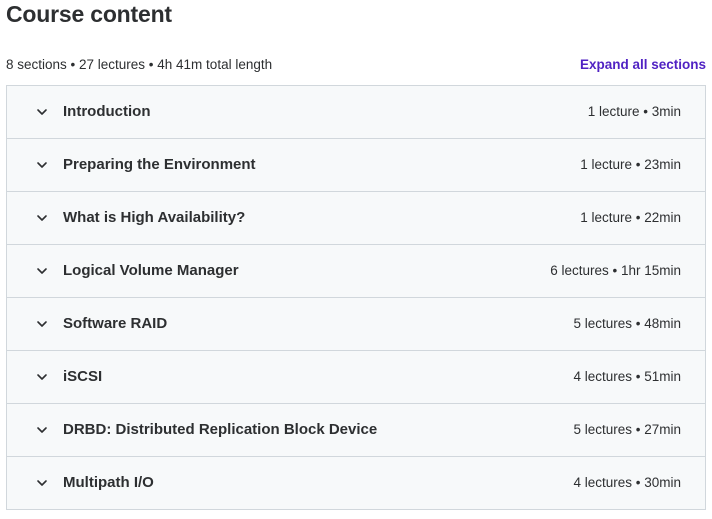  I want to click on section-introduction: Introduction 1 lecture • 3min, so click(356, 112).